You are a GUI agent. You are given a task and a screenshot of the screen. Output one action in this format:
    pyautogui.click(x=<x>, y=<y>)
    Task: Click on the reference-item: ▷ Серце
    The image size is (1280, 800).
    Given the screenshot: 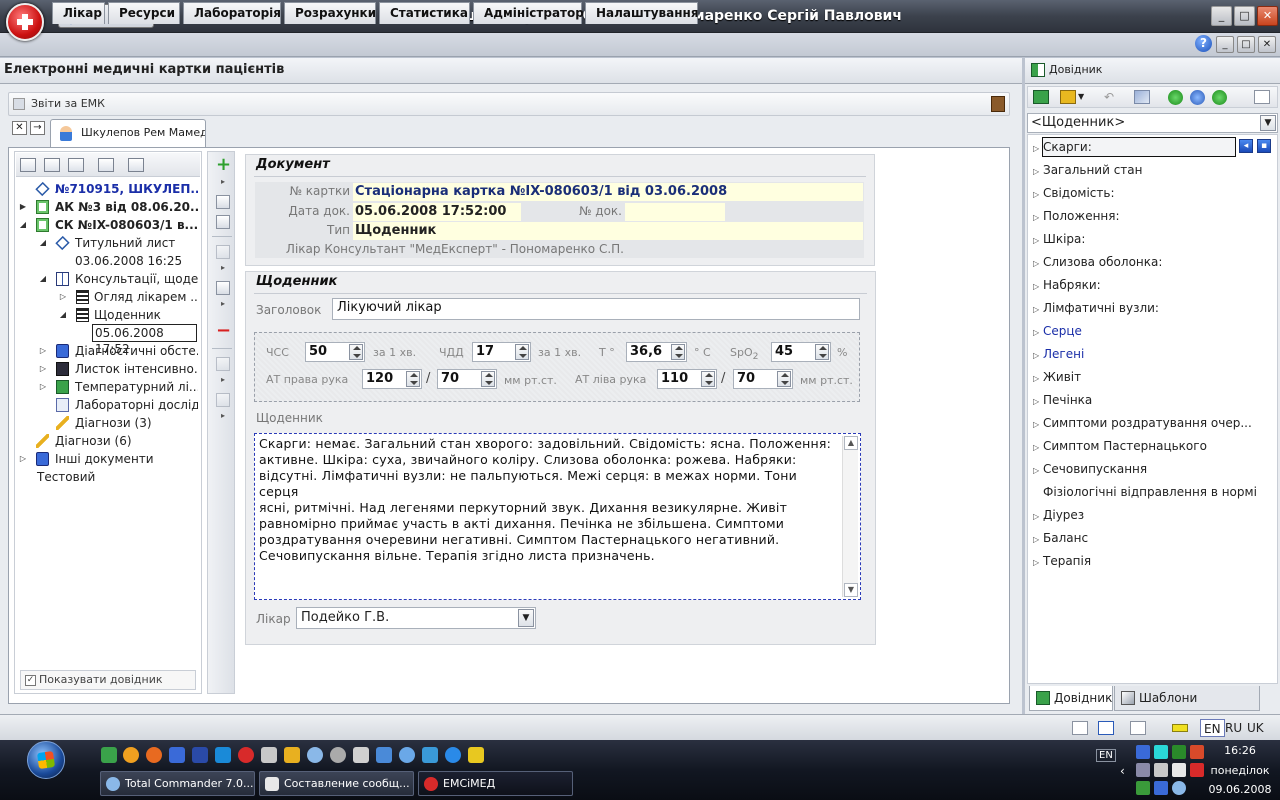 What is the action you would take?
    pyautogui.click(x=1057, y=331)
    